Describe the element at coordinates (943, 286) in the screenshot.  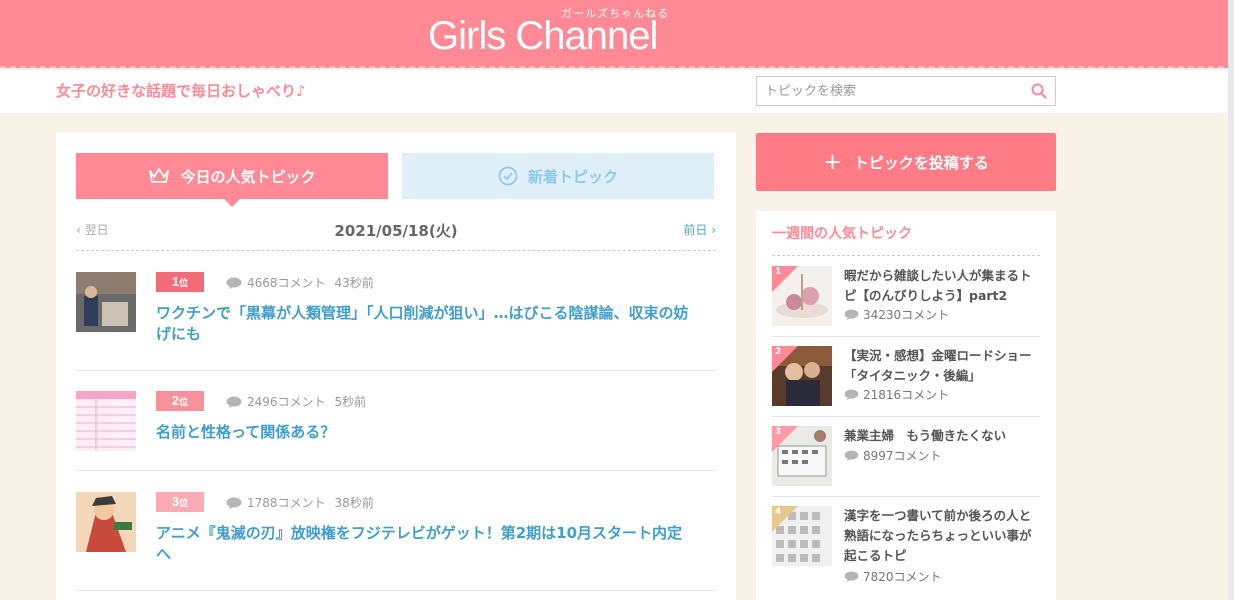
I see `weekly-topic-title: 暇だから雑談したい人が集まるトピ【のんびりしよう】part2` at that location.